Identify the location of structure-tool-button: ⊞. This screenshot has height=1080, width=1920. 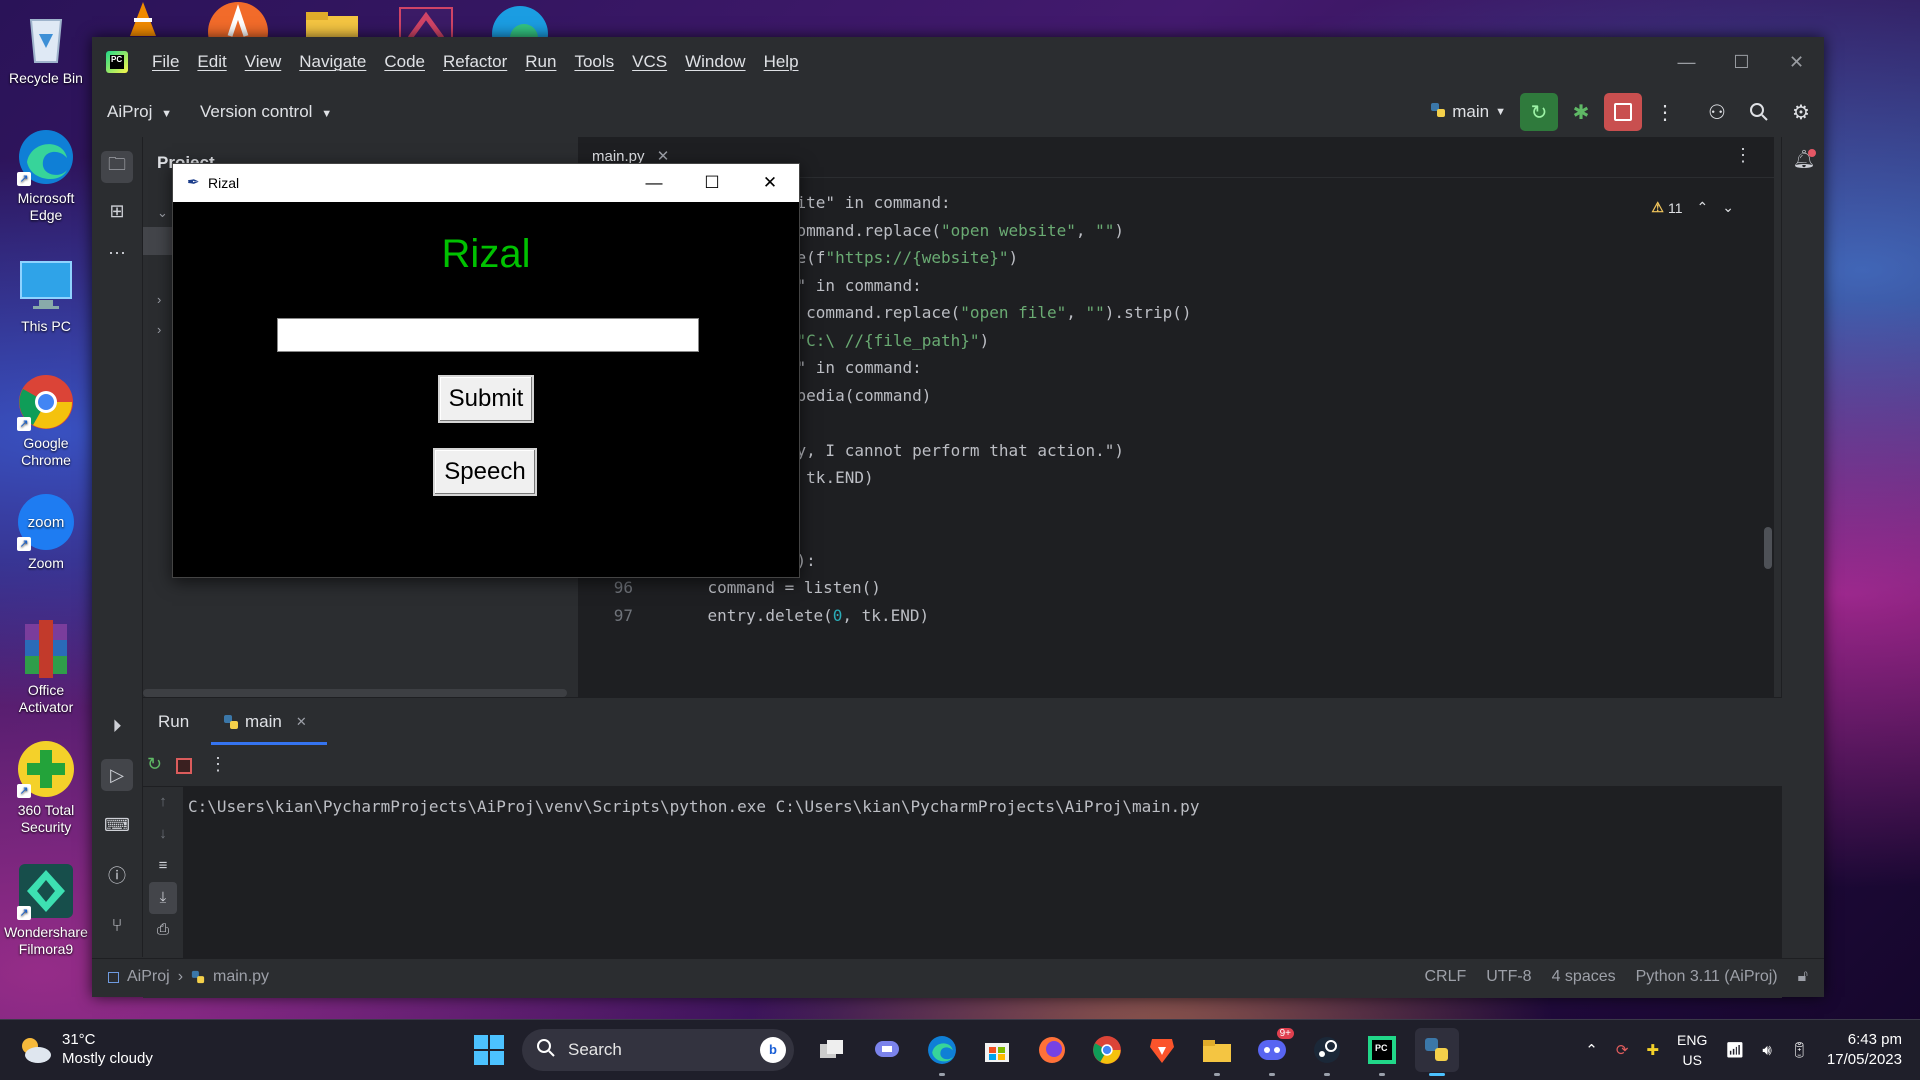
(117, 211).